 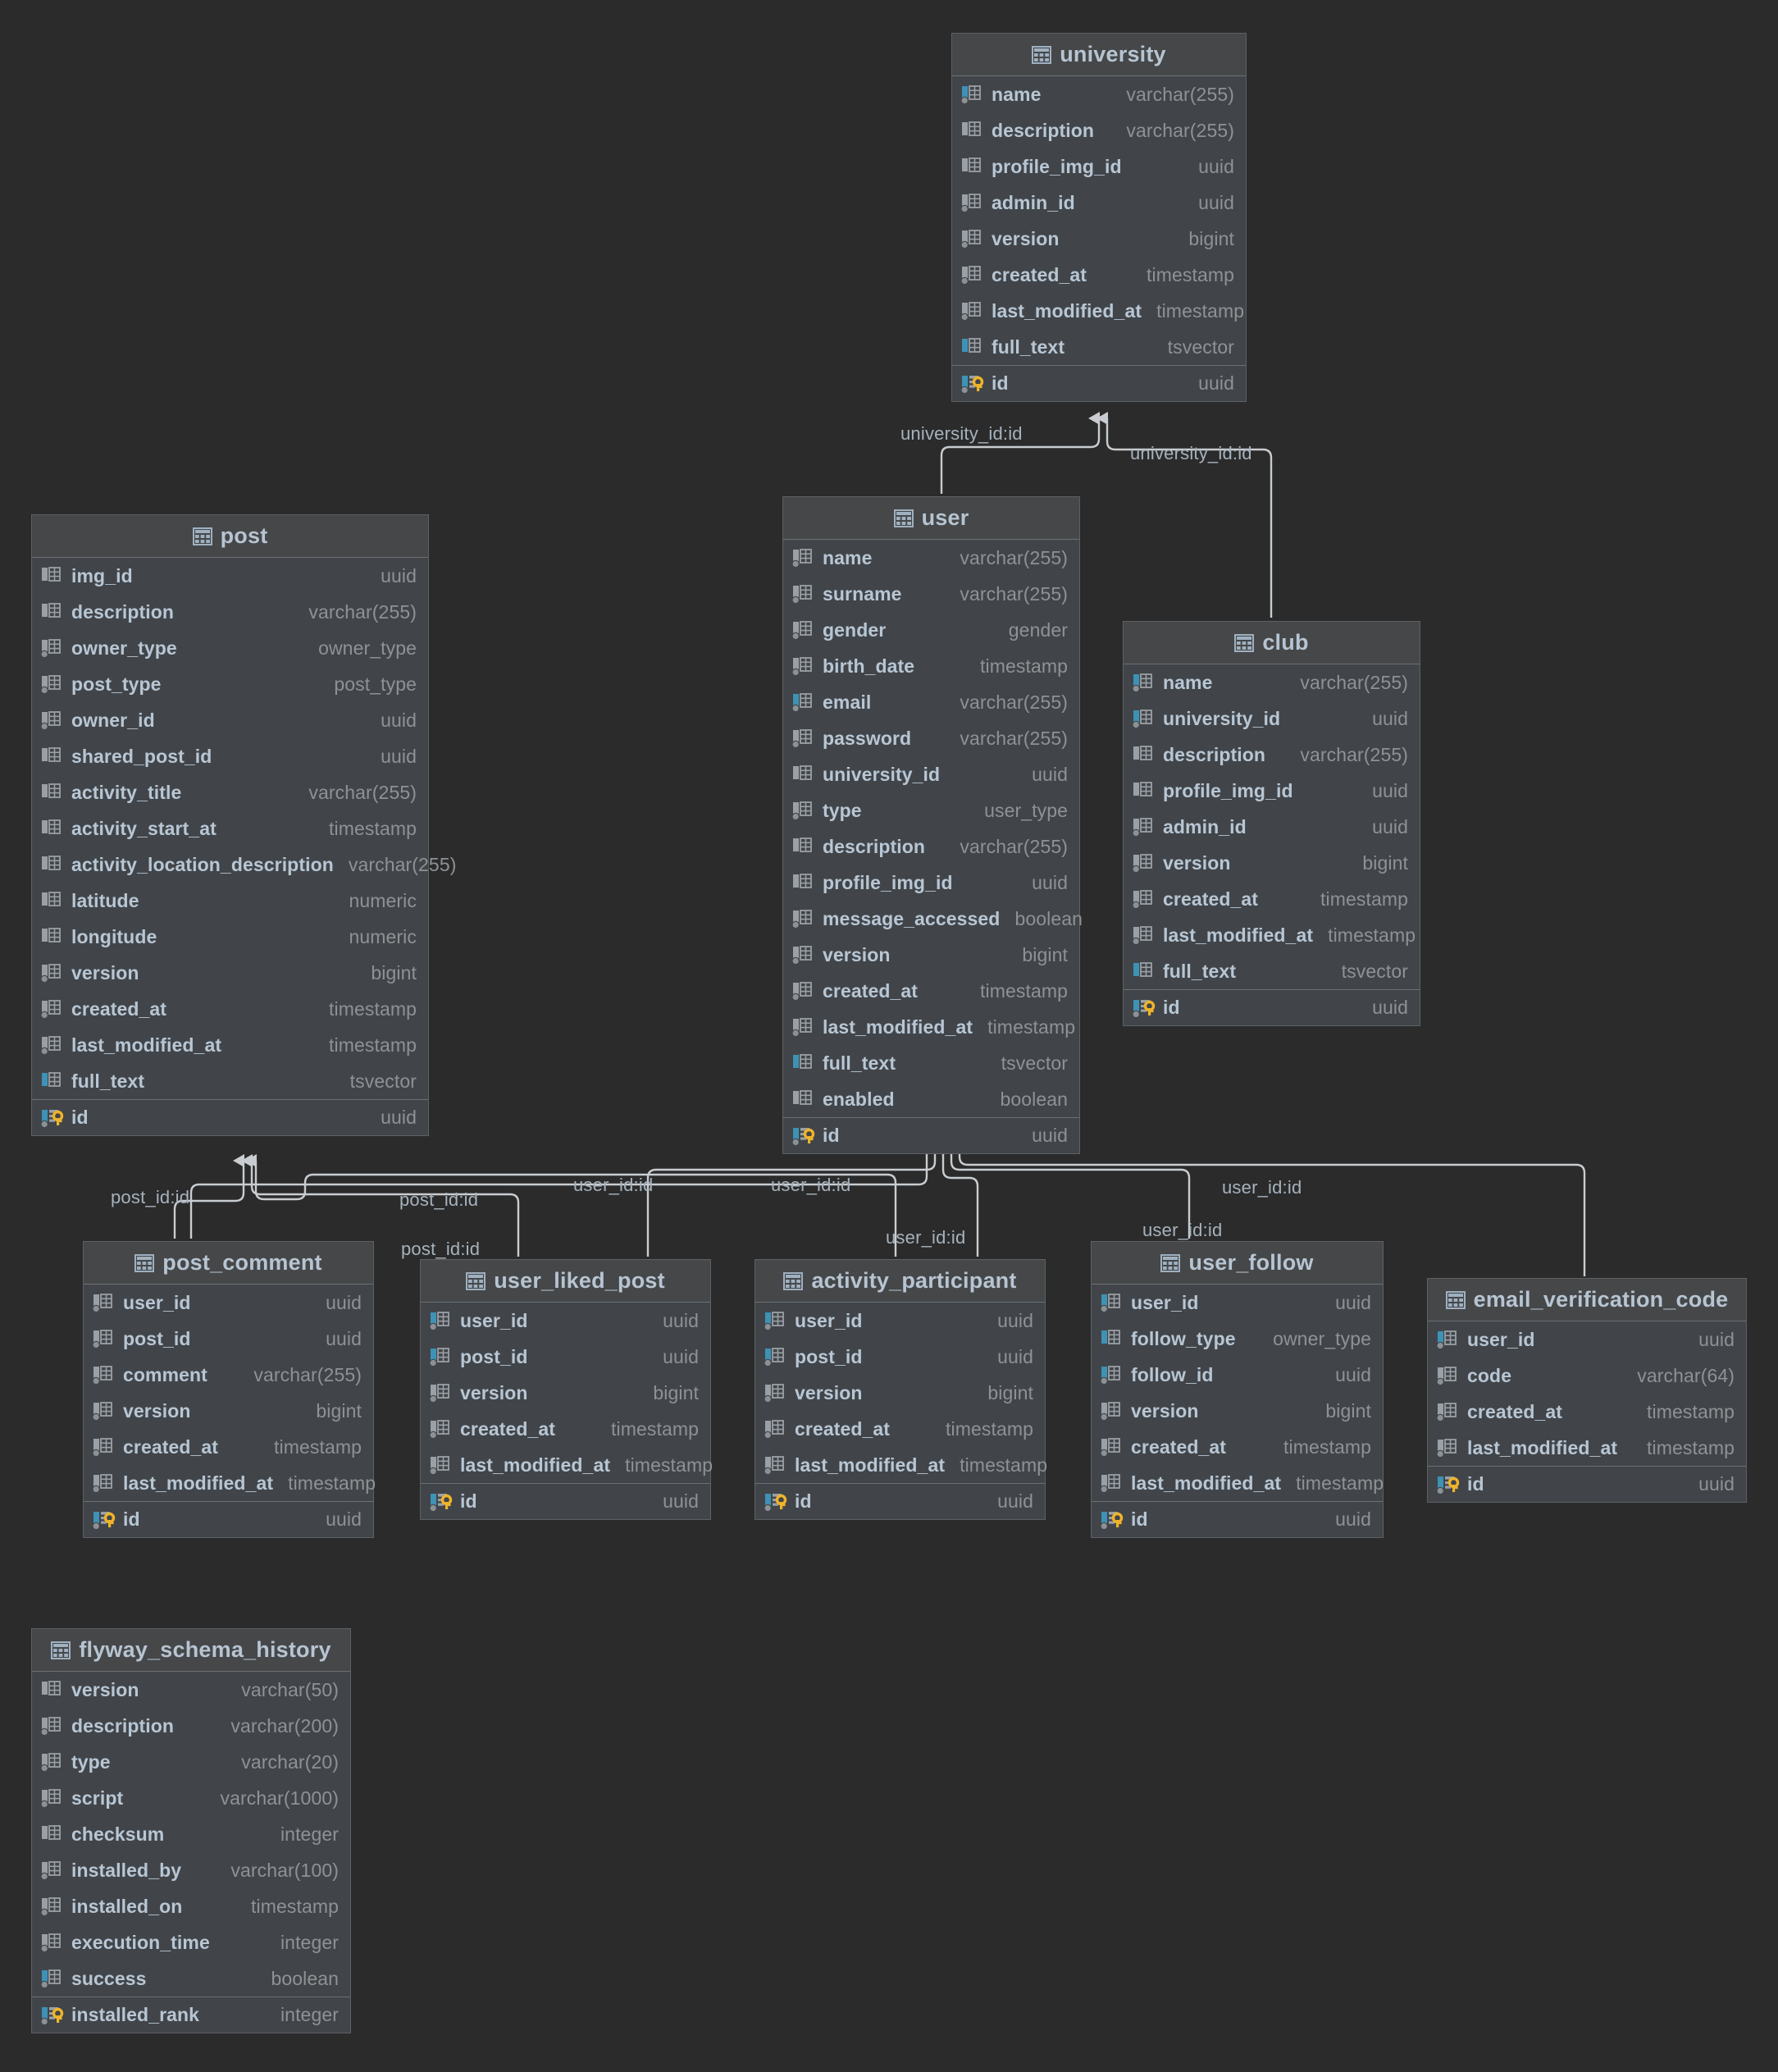 I want to click on column-row: success boolean, so click(x=191, y=1979).